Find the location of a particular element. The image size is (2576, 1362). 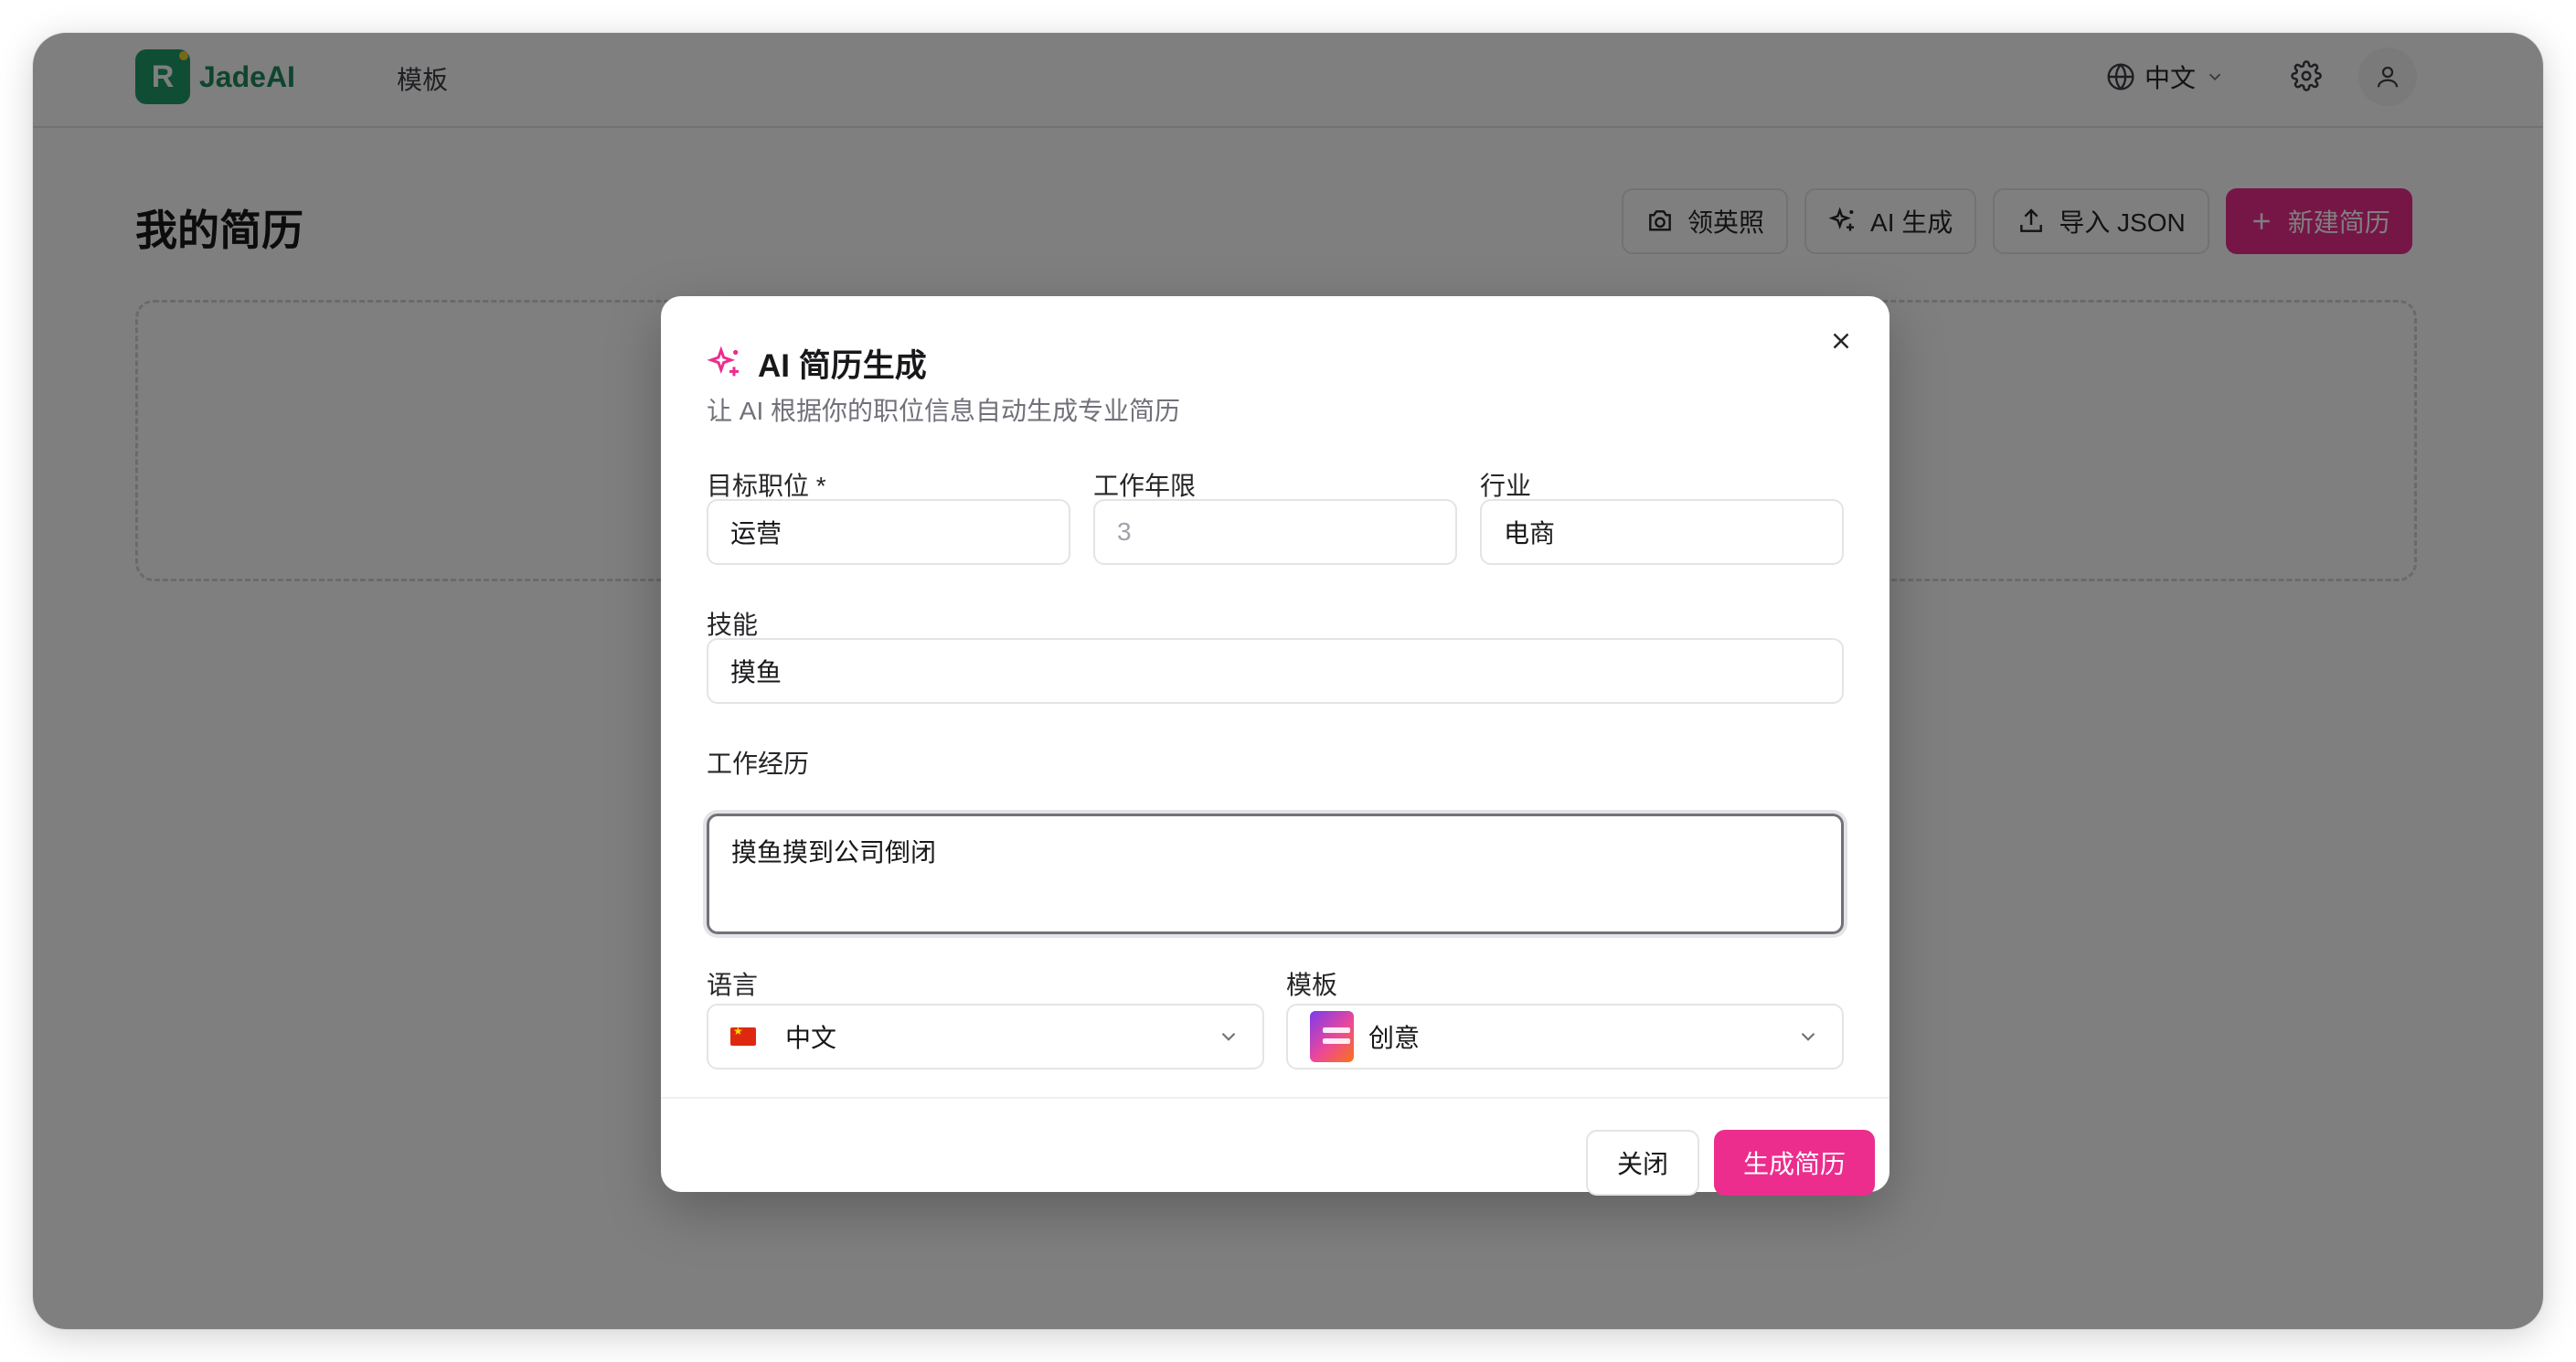

dialog-cancel-button: 关闭 is located at coordinates (1643, 1163).